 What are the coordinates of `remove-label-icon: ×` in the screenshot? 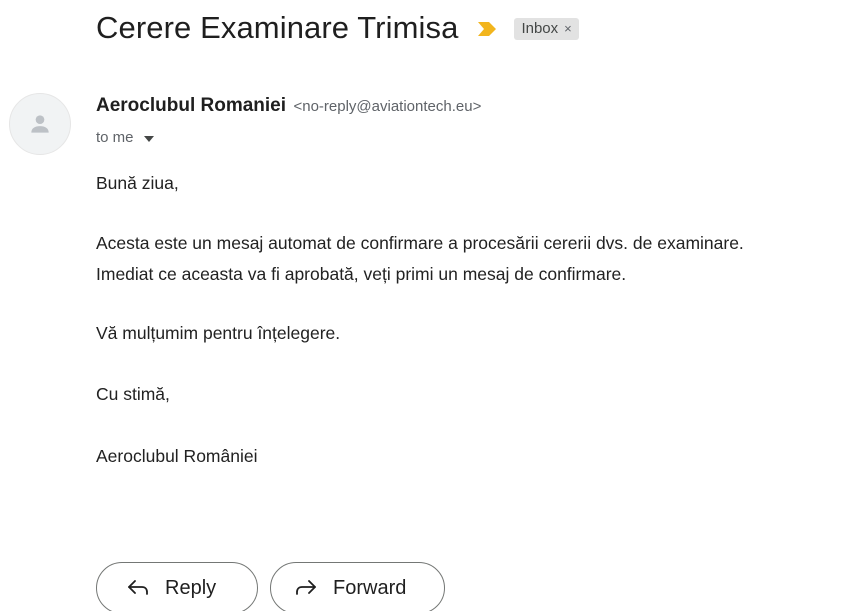 It's located at (568, 28).